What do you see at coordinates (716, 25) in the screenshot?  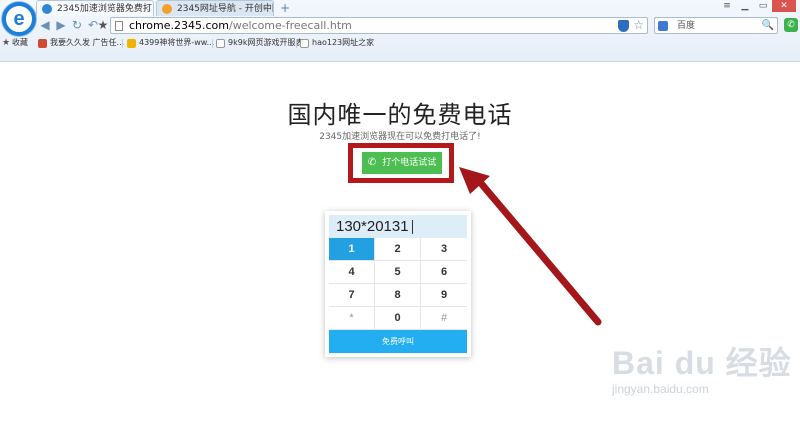 I see `search-box: 百度 🔍` at bounding box center [716, 25].